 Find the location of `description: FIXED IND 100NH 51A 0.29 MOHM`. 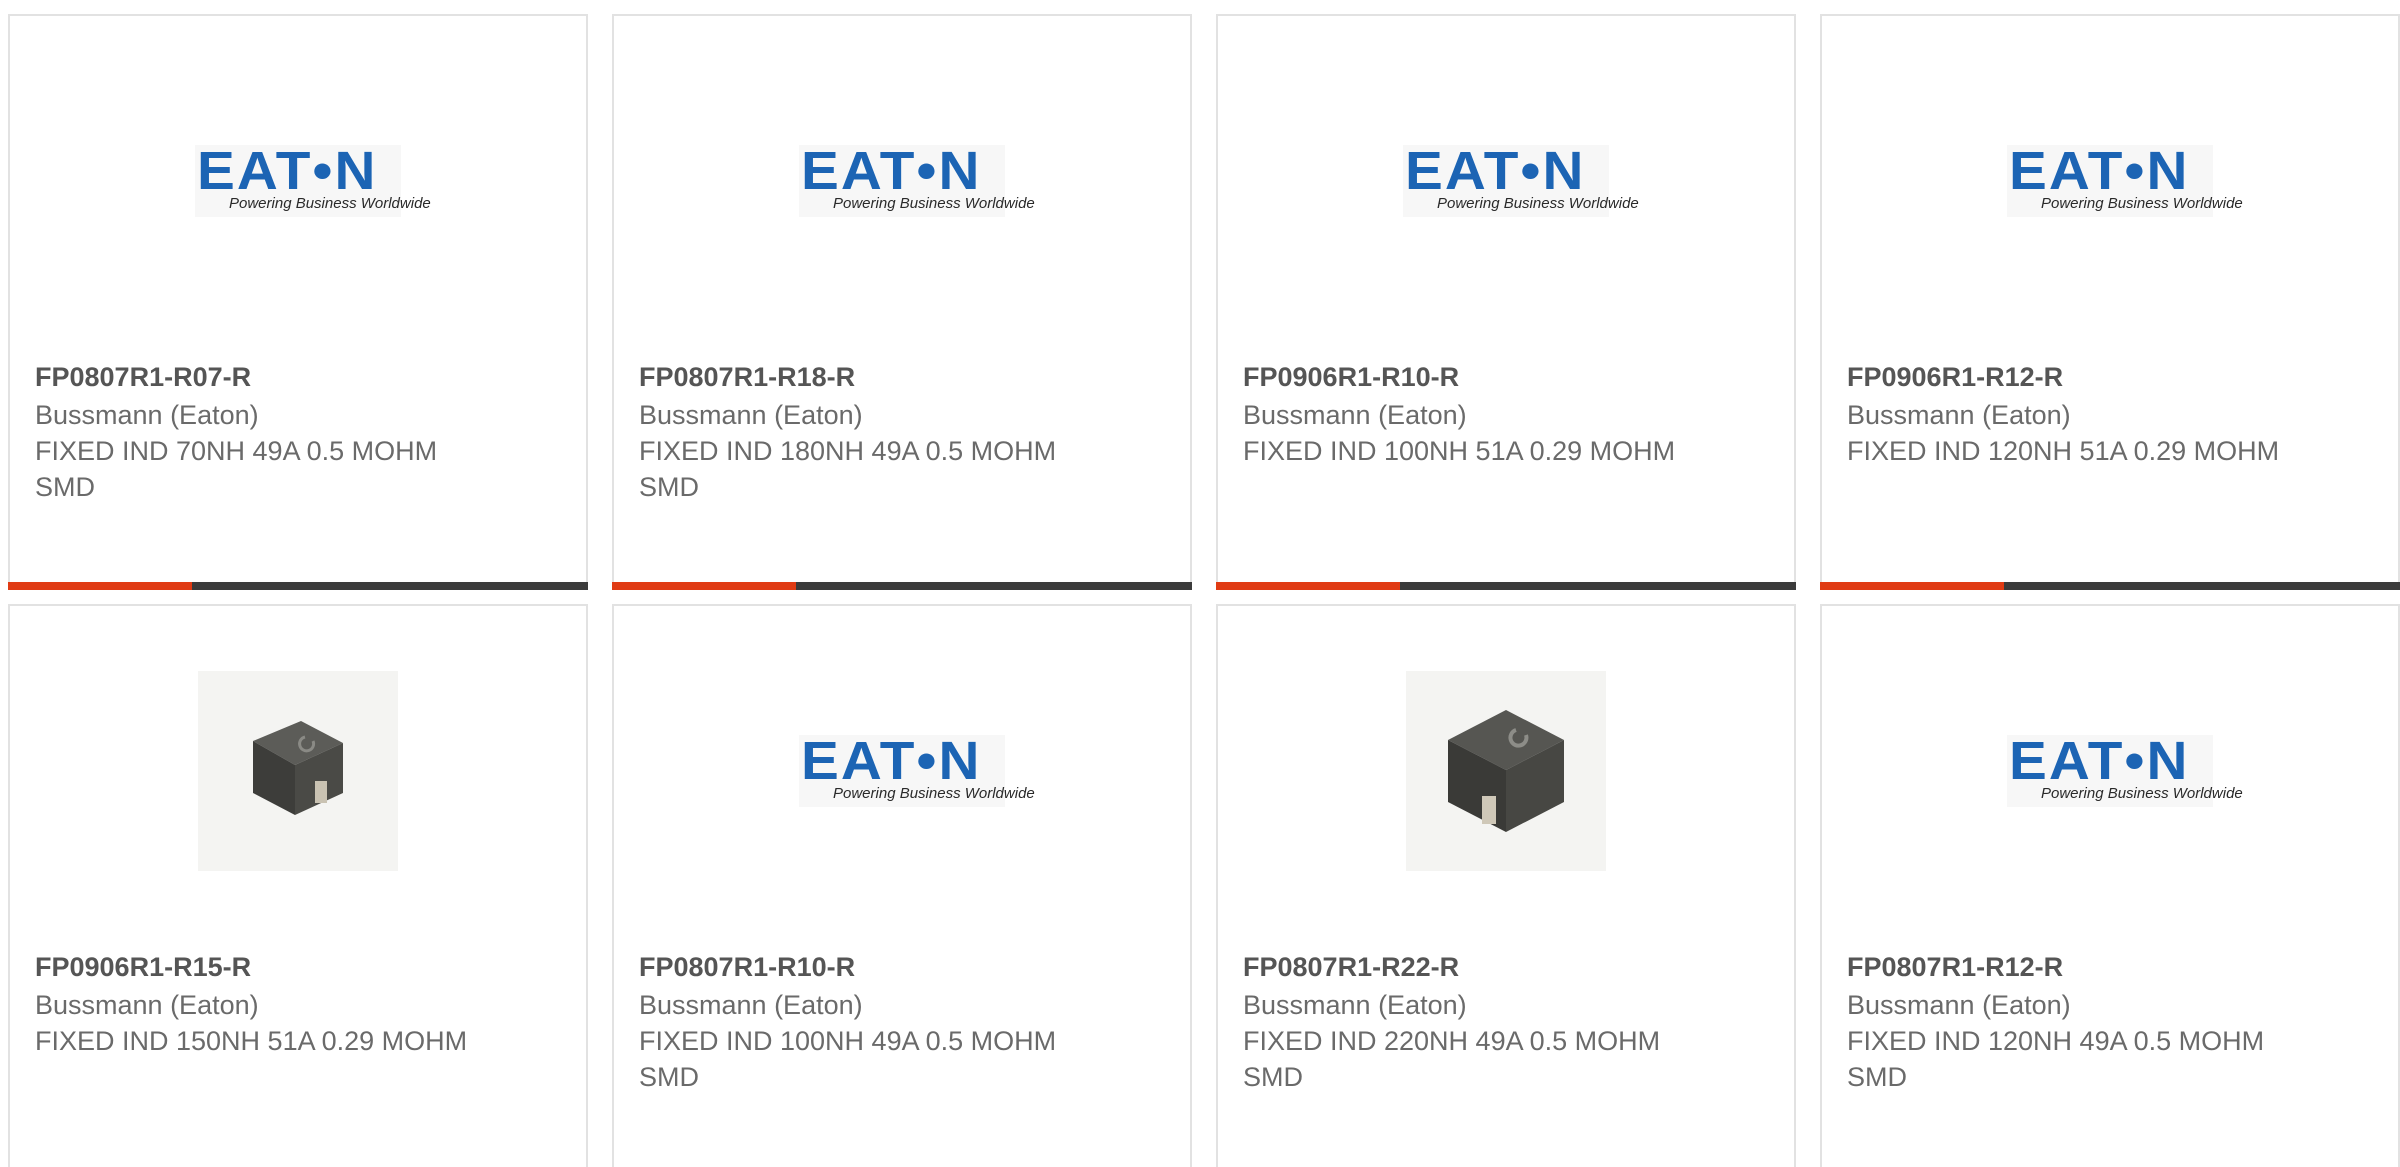

description: FIXED IND 100NH 51A 0.29 MOHM is located at coordinates (1459, 451).